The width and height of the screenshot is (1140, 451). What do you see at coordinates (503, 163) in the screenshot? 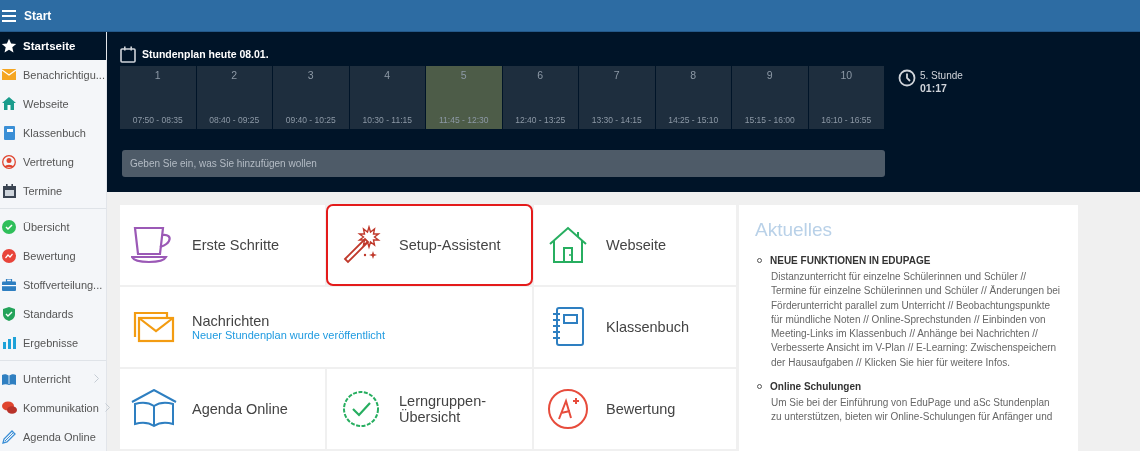
I see `add-field: Geben Sie ein, was Sie hinzufügen wollen` at bounding box center [503, 163].